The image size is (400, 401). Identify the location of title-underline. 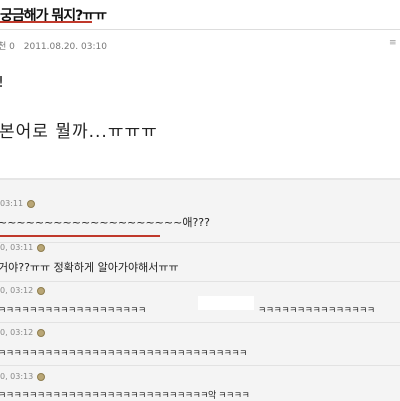
(46, 22).